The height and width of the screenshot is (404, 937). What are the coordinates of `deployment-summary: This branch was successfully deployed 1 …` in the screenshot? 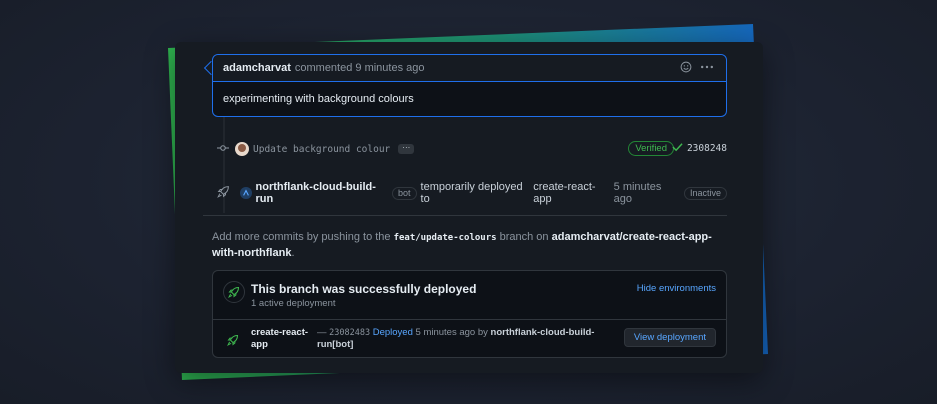 It's located at (469, 295).